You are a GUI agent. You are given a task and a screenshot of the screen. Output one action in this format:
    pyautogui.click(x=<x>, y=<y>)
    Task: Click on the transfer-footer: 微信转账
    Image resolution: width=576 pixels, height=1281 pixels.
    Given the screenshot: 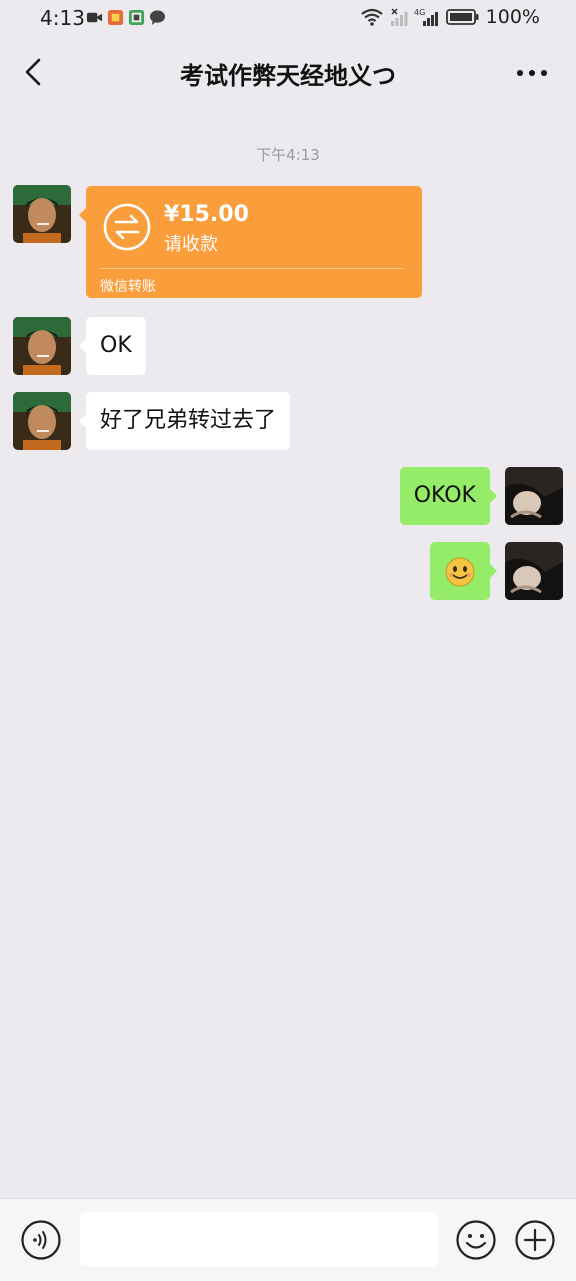 What is the action you would take?
    pyautogui.click(x=128, y=287)
    